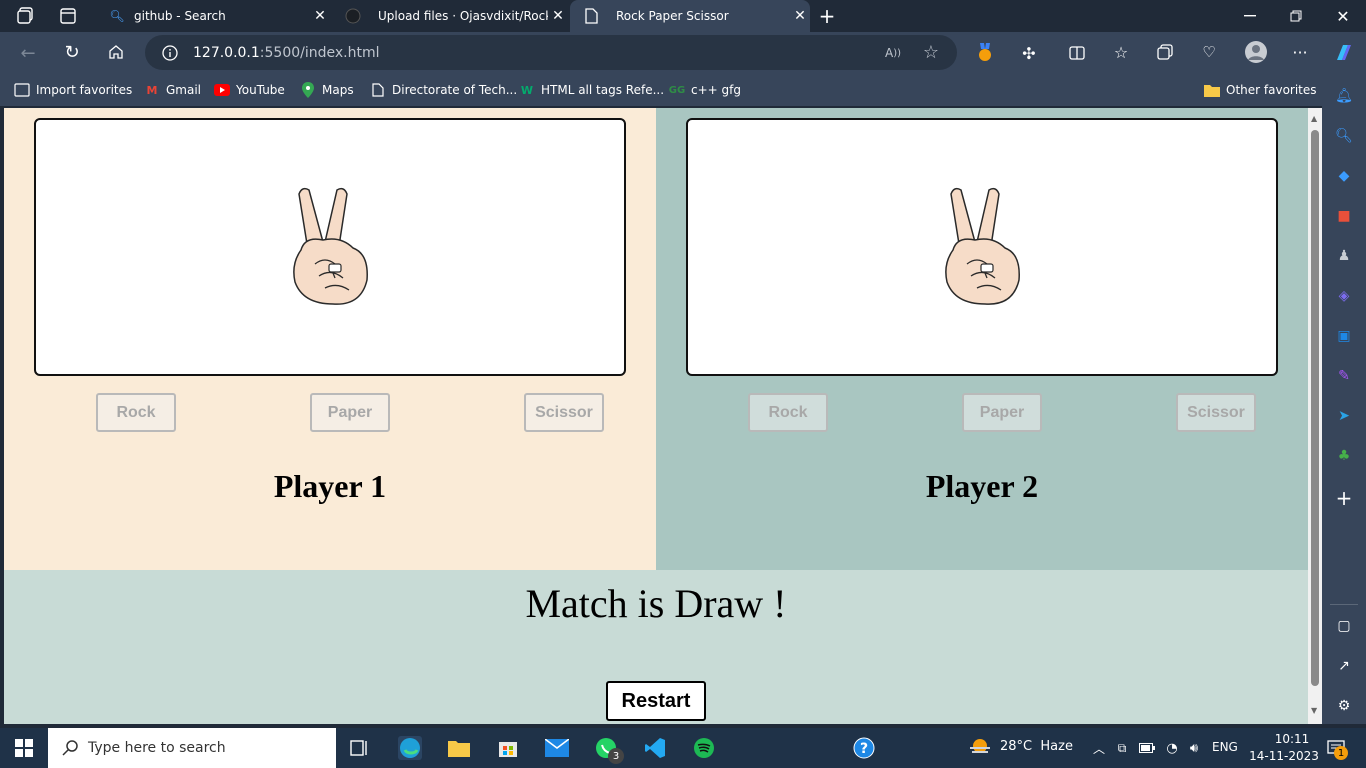  Describe the element at coordinates (980, 748) in the screenshot. I see `weather-haze-icon` at that location.